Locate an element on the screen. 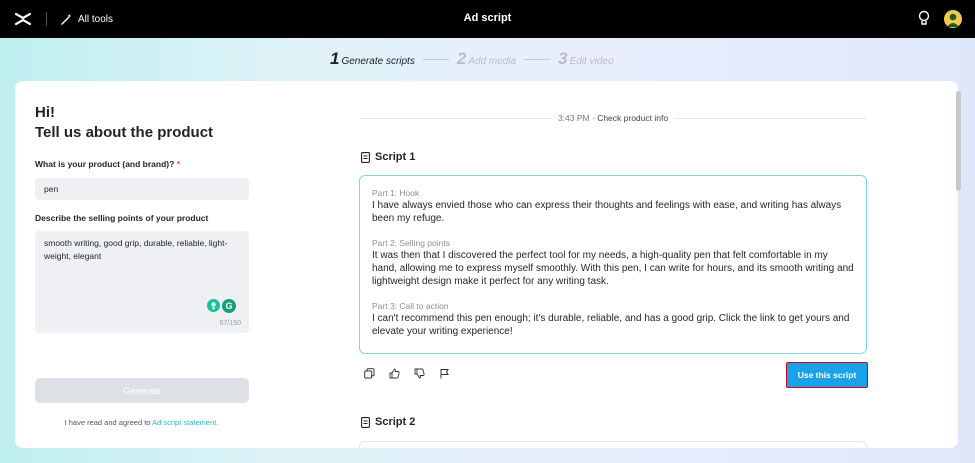 The width and height of the screenshot is (975, 463). timestamp-row: 3:43 PM · Check product info is located at coordinates (613, 118).